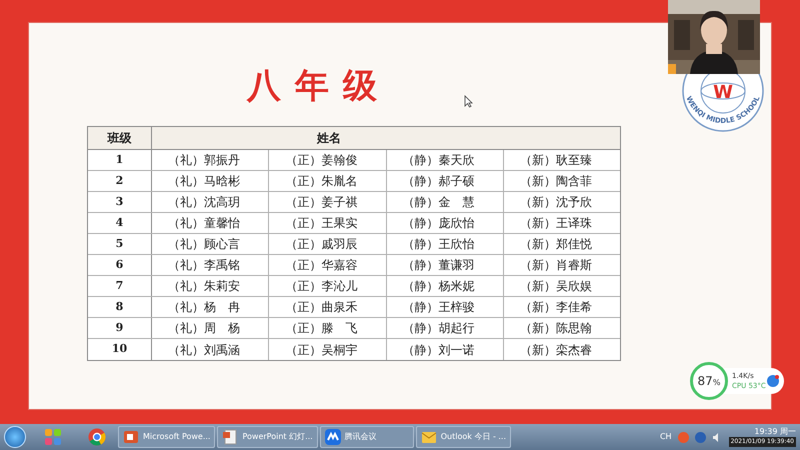 The image size is (800, 450). Describe the element at coordinates (775, 432) in the screenshot. I see `clock-time: 19:39 周一` at that location.